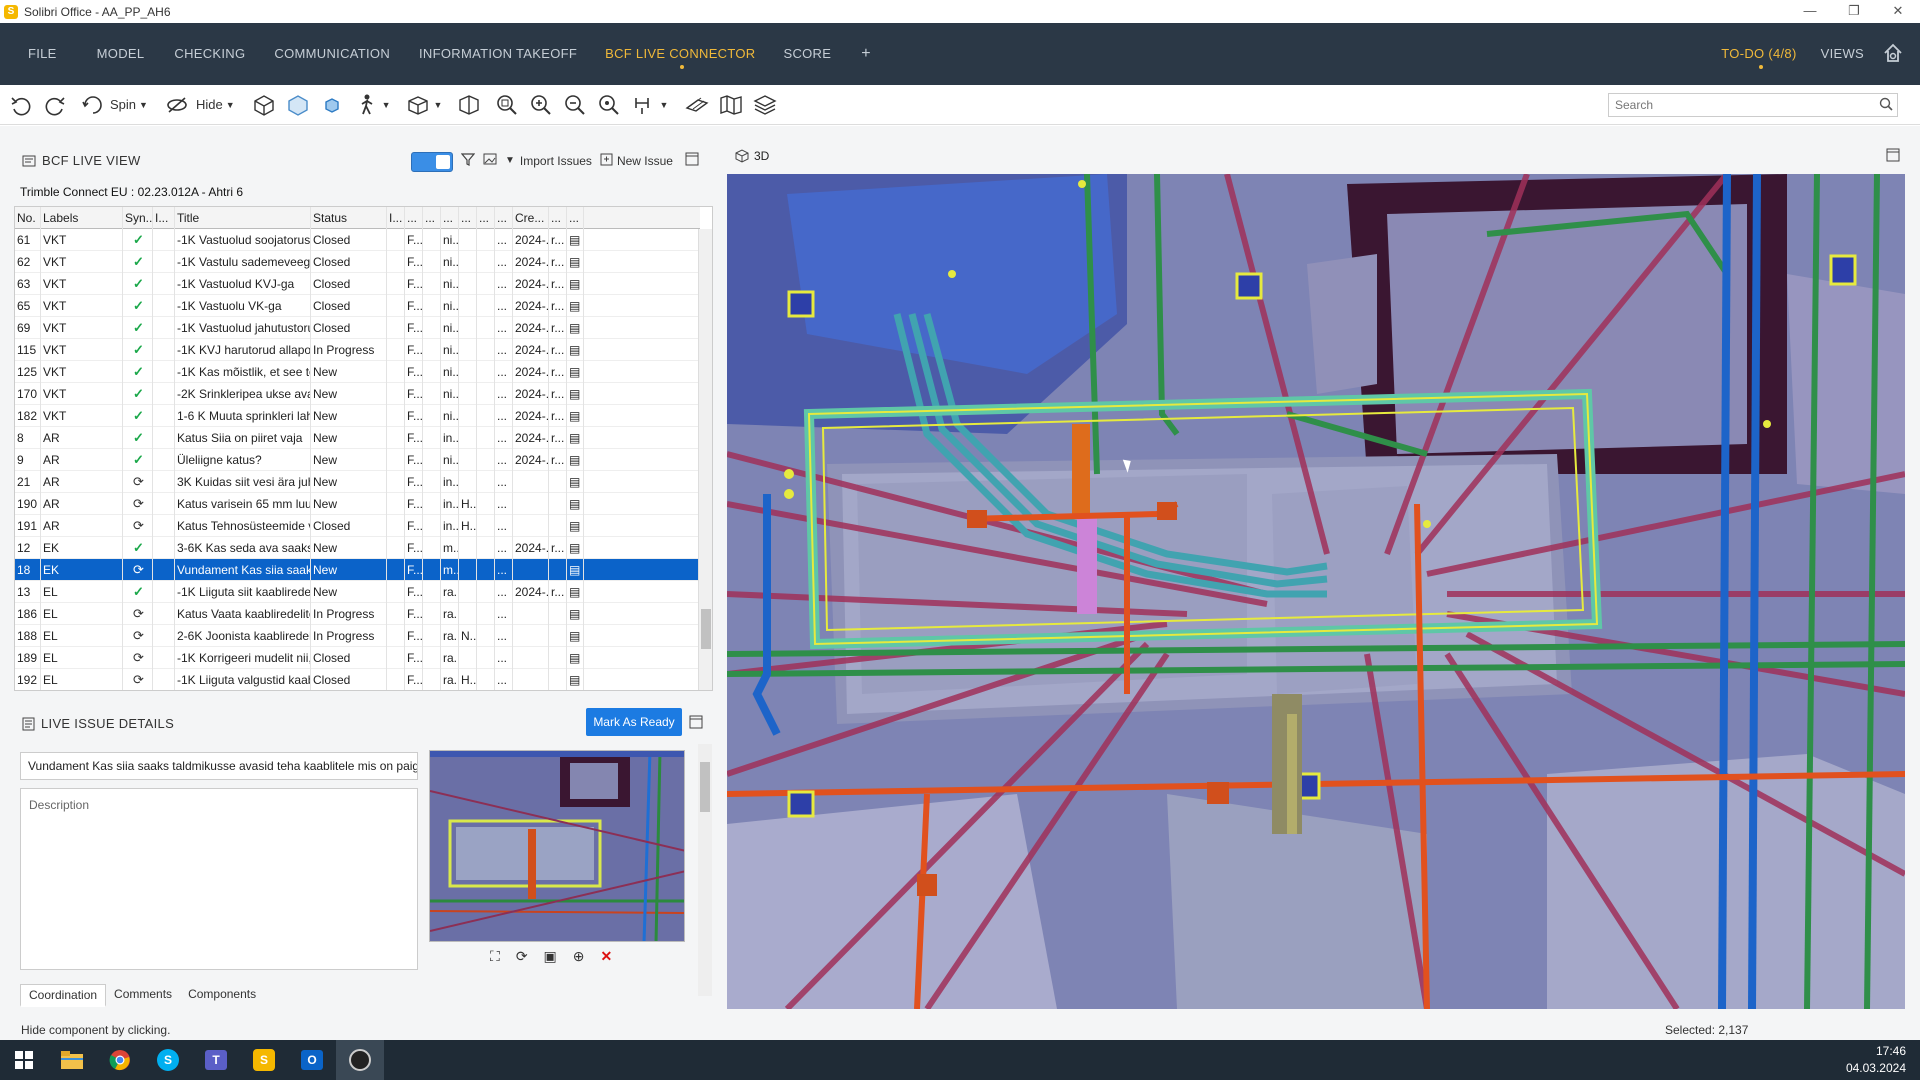 The height and width of the screenshot is (1080, 1920). Describe the element at coordinates (332, 54) in the screenshot. I see `menu-communication: COMMUNICATION` at that location.